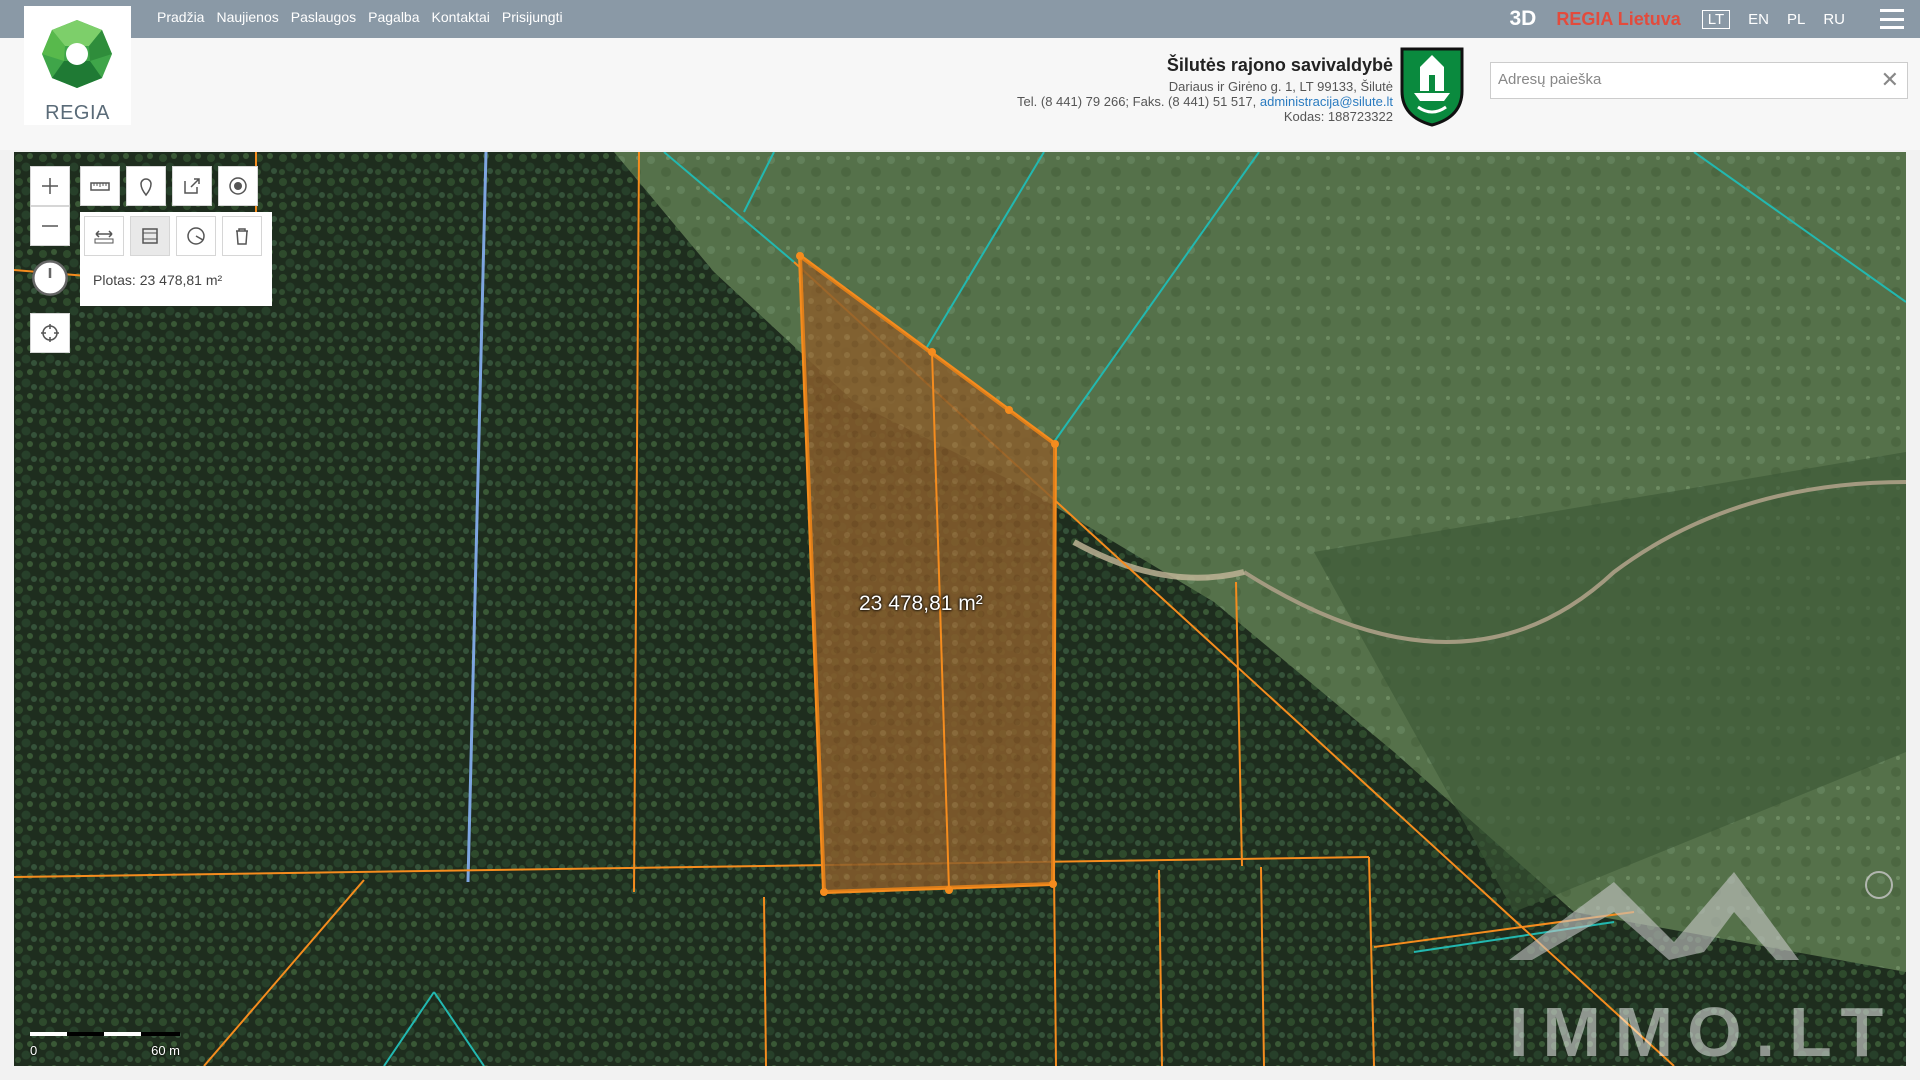 This screenshot has width=1920, height=1080. I want to click on crosshair-icon, so click(50, 333).